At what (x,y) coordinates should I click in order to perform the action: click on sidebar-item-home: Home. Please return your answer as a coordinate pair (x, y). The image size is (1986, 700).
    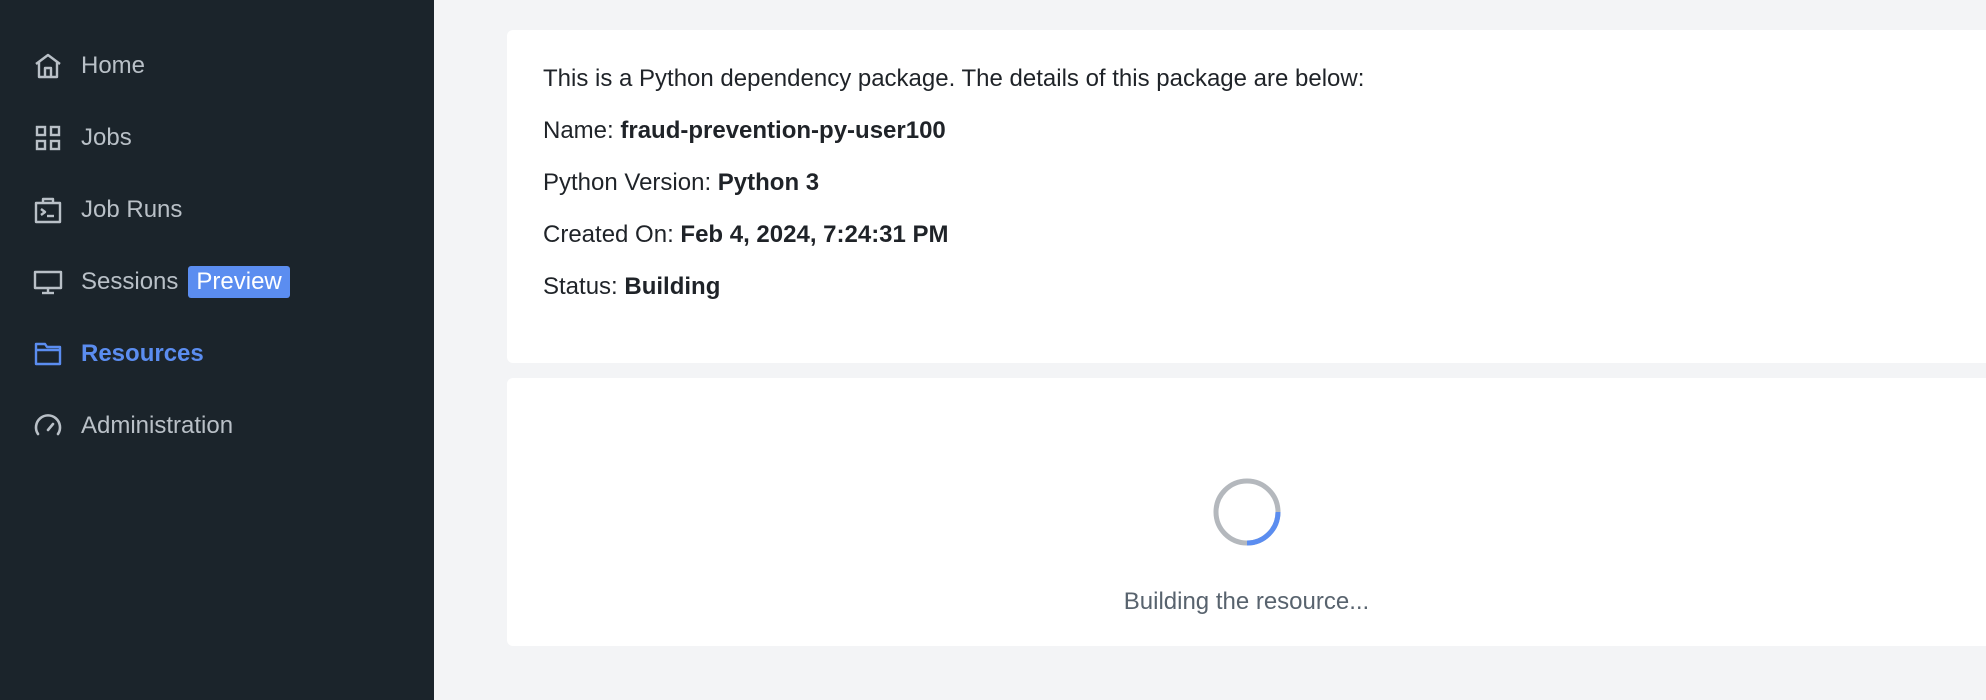
    Looking at the image, I should click on (217, 66).